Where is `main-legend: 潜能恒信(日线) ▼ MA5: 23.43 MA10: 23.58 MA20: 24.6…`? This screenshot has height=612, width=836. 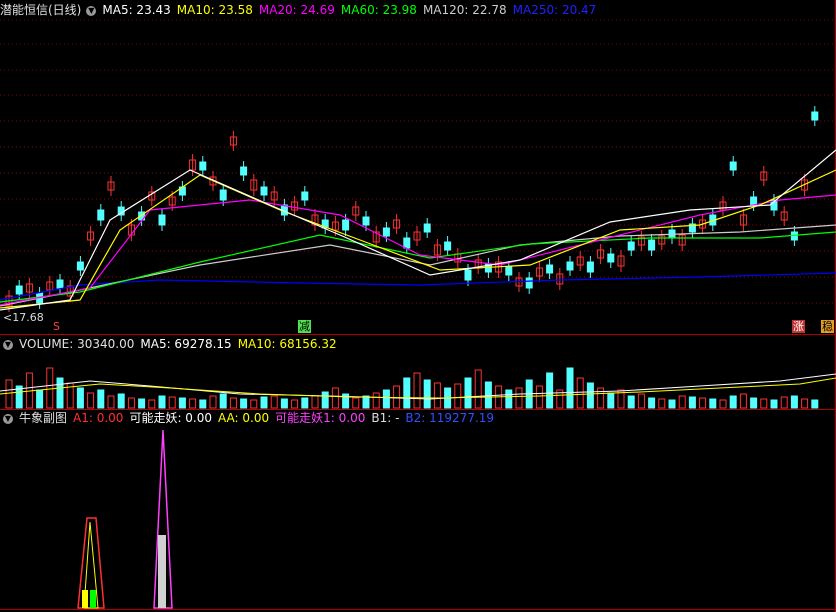
main-legend: 潜能恒信(日线) ▼ MA5: 23.43 MA10: 23.58 MA20: 24.6… is located at coordinates (301, 10).